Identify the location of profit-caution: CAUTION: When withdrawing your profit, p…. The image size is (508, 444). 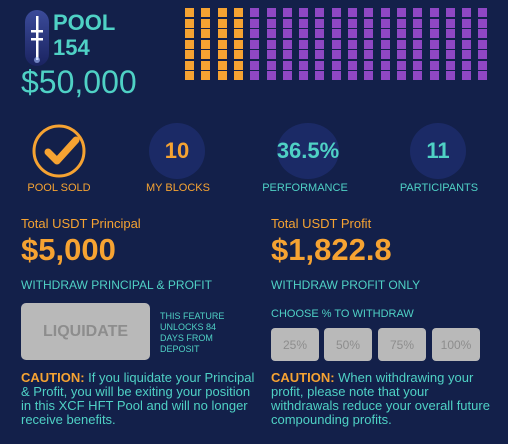
(381, 399).